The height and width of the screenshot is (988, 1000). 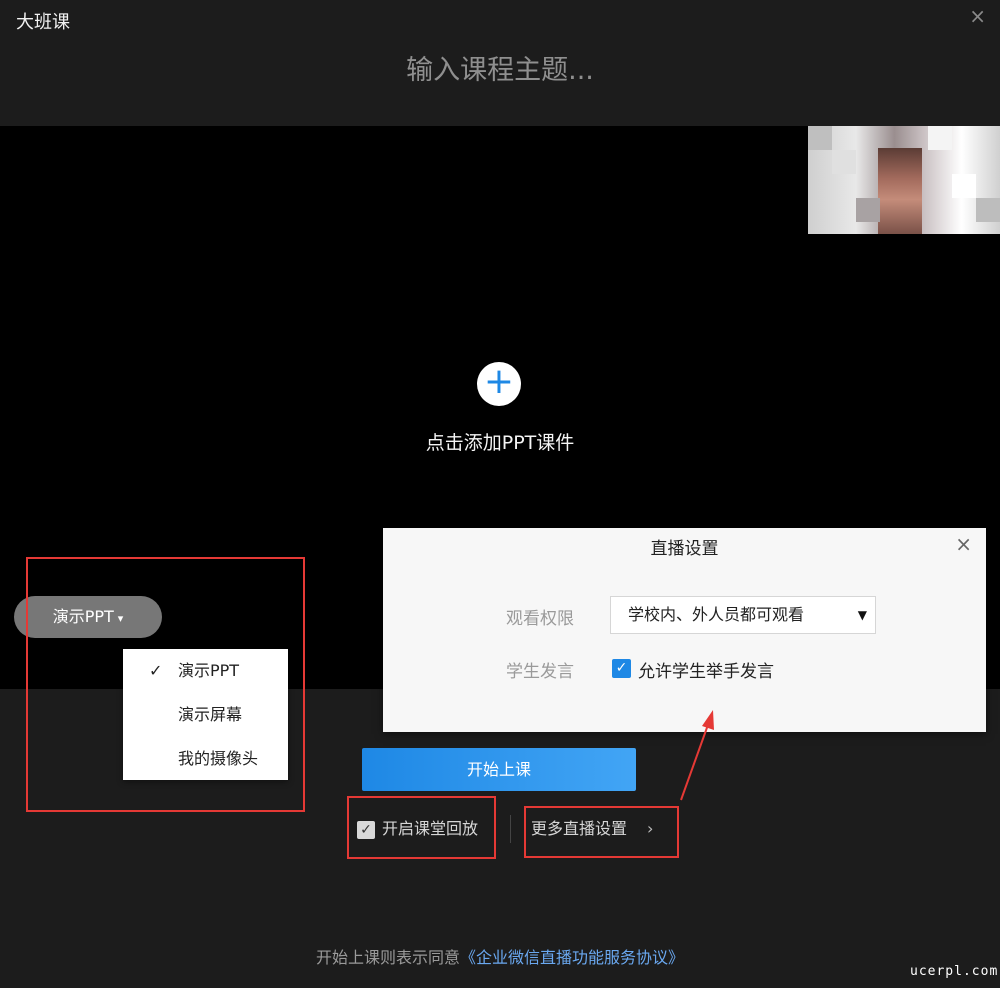 I want to click on agreement-link: 《企业微信直播功能服务协议》, so click(x=572, y=957).